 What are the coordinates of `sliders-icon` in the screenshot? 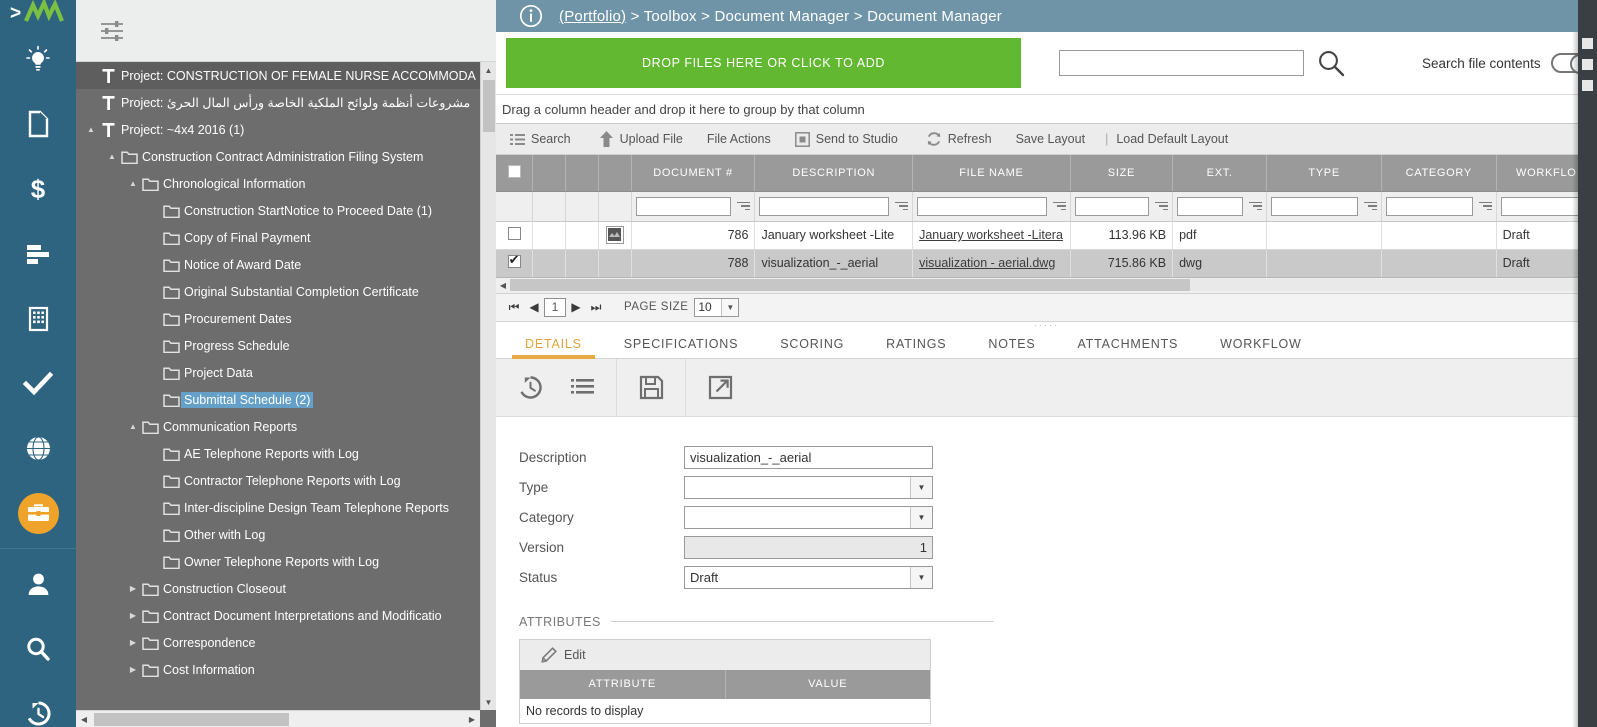 It's located at (112, 31).